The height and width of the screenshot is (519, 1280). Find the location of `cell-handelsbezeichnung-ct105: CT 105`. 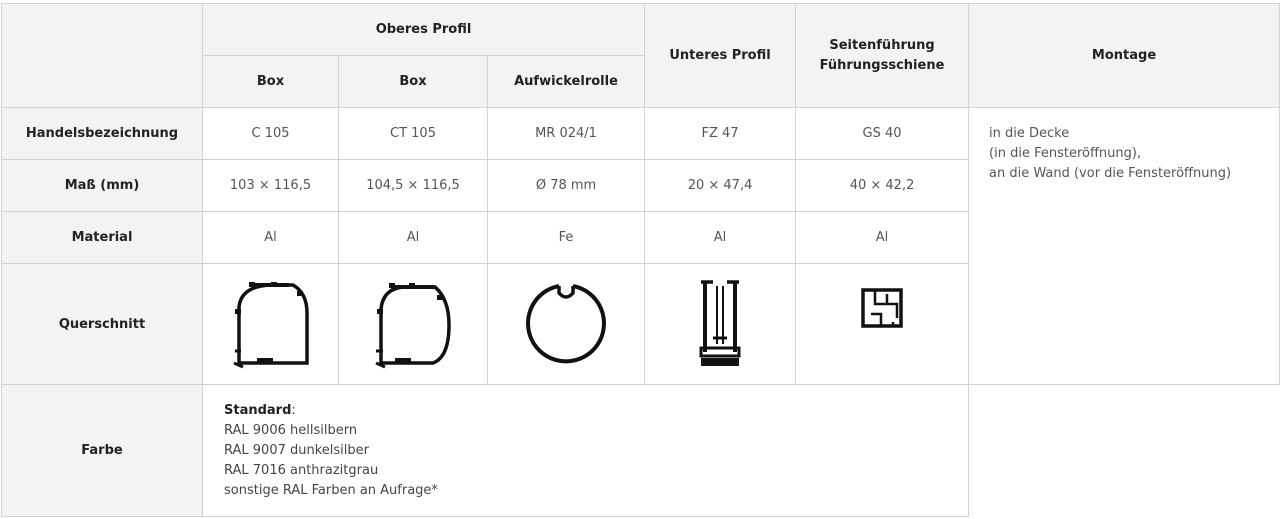

cell-handelsbezeichnung-ct105: CT 105 is located at coordinates (413, 133).